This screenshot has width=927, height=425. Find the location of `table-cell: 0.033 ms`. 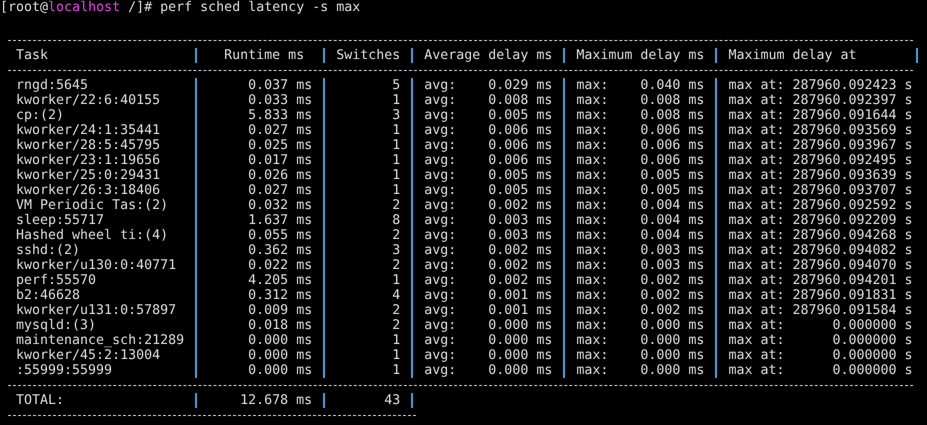

table-cell: 0.033 ms is located at coordinates (280, 100).